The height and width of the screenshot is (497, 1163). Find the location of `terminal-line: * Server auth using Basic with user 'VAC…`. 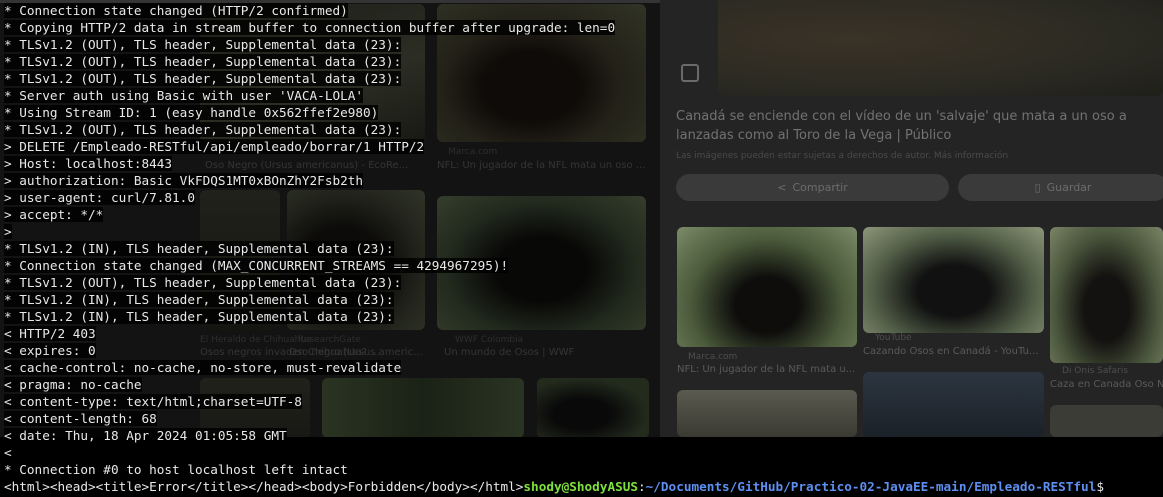

terminal-line: * Server auth using Basic with user 'VAC… is located at coordinates (583, 95).